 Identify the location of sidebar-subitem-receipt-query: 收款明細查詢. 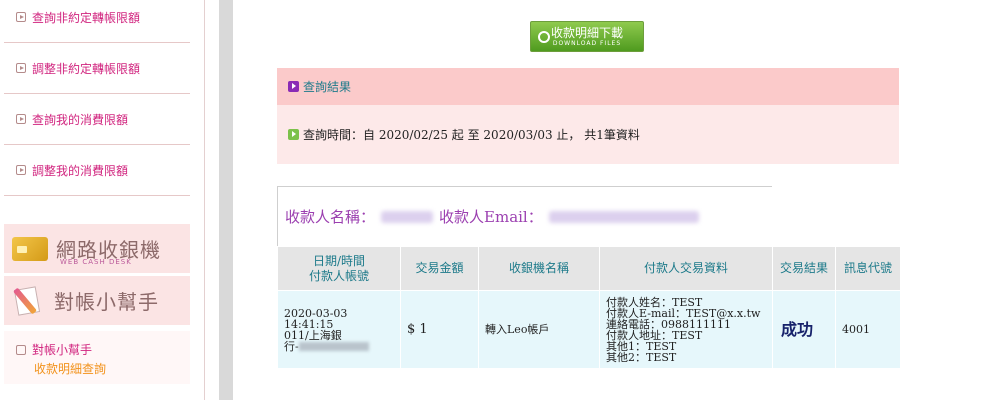
(112, 368).